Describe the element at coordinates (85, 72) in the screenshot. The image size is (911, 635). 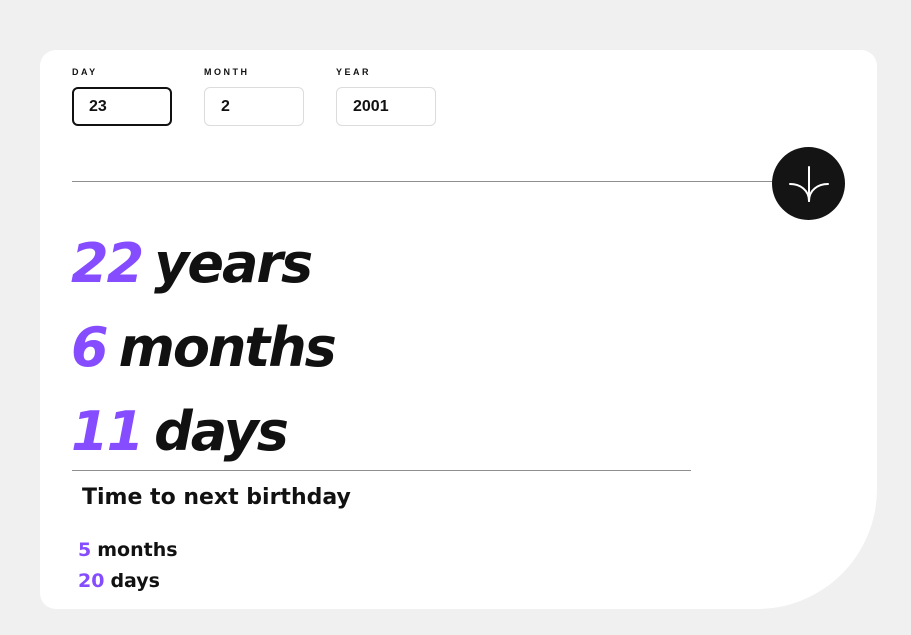
I see `day-label: DAY` at that location.